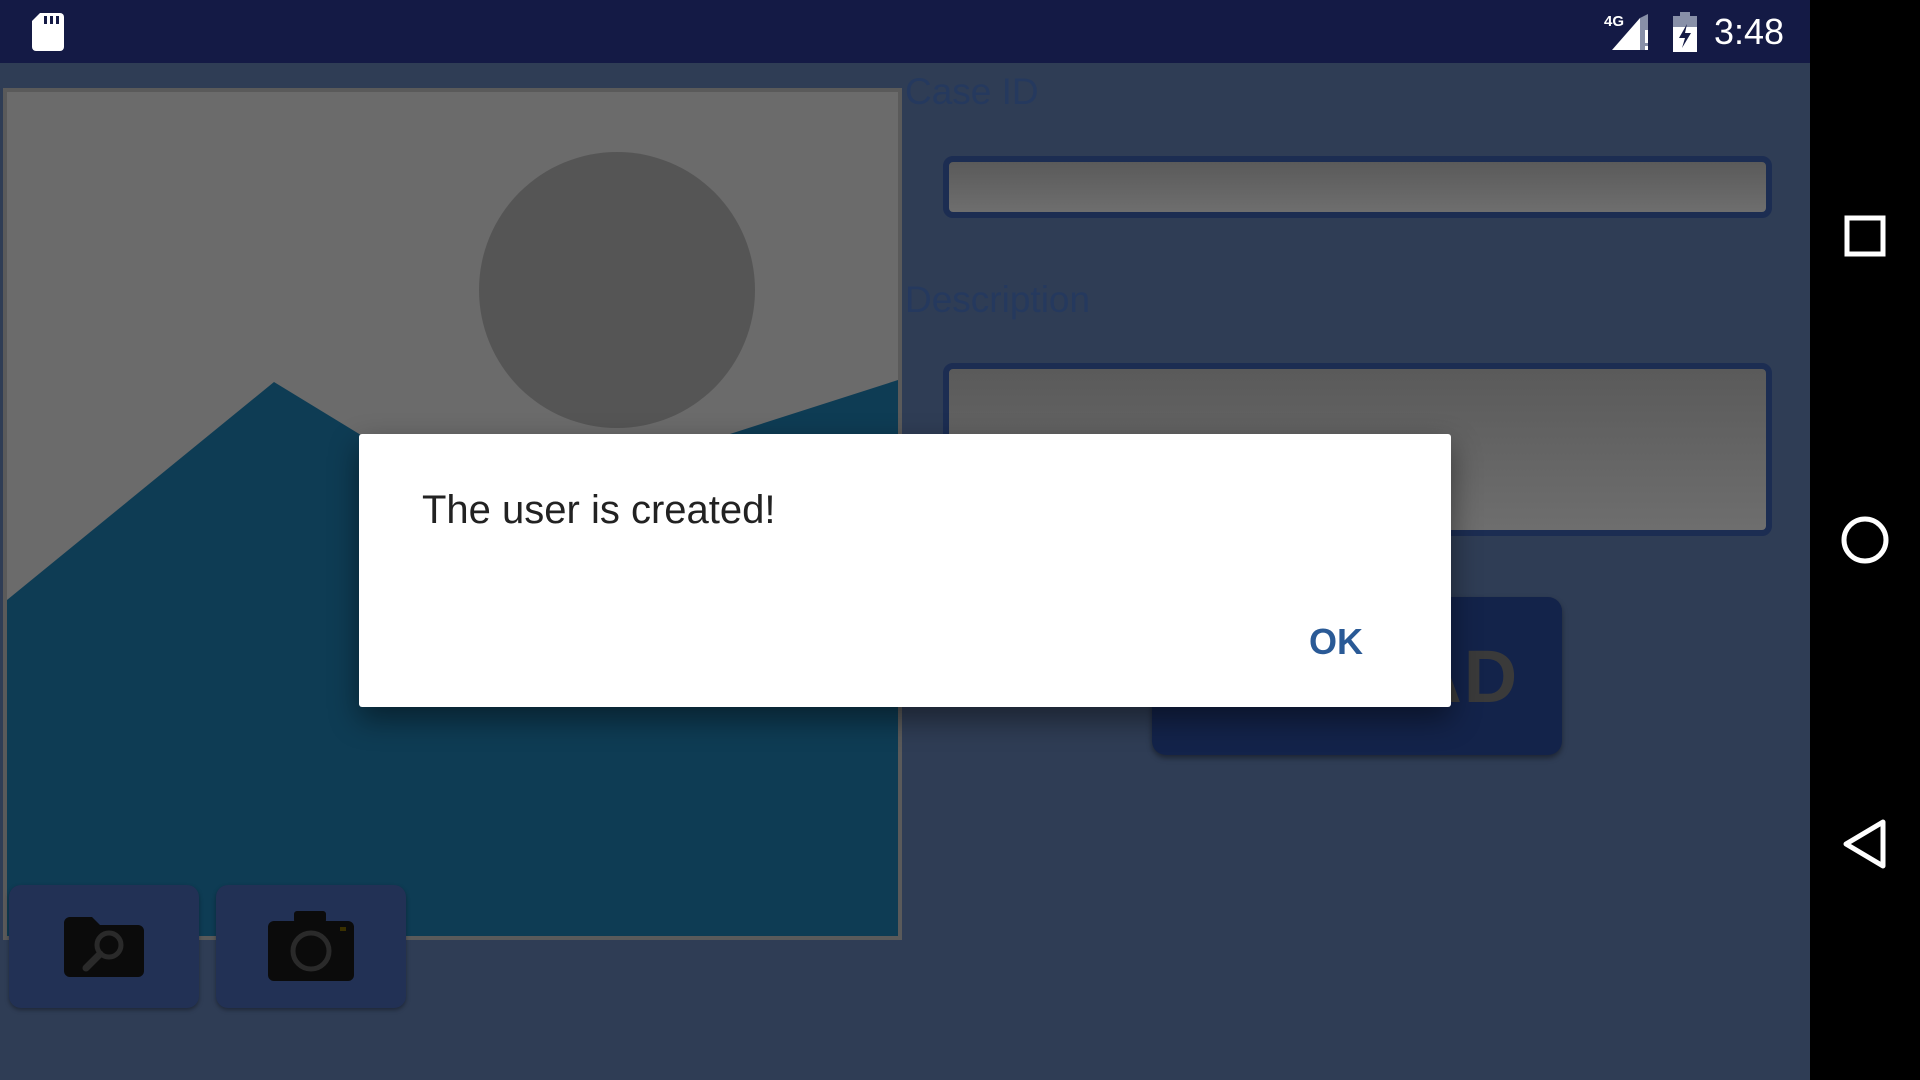 The width and height of the screenshot is (1920, 1080). What do you see at coordinates (599, 510) in the screenshot?
I see `dialog-message: The user is created!` at bounding box center [599, 510].